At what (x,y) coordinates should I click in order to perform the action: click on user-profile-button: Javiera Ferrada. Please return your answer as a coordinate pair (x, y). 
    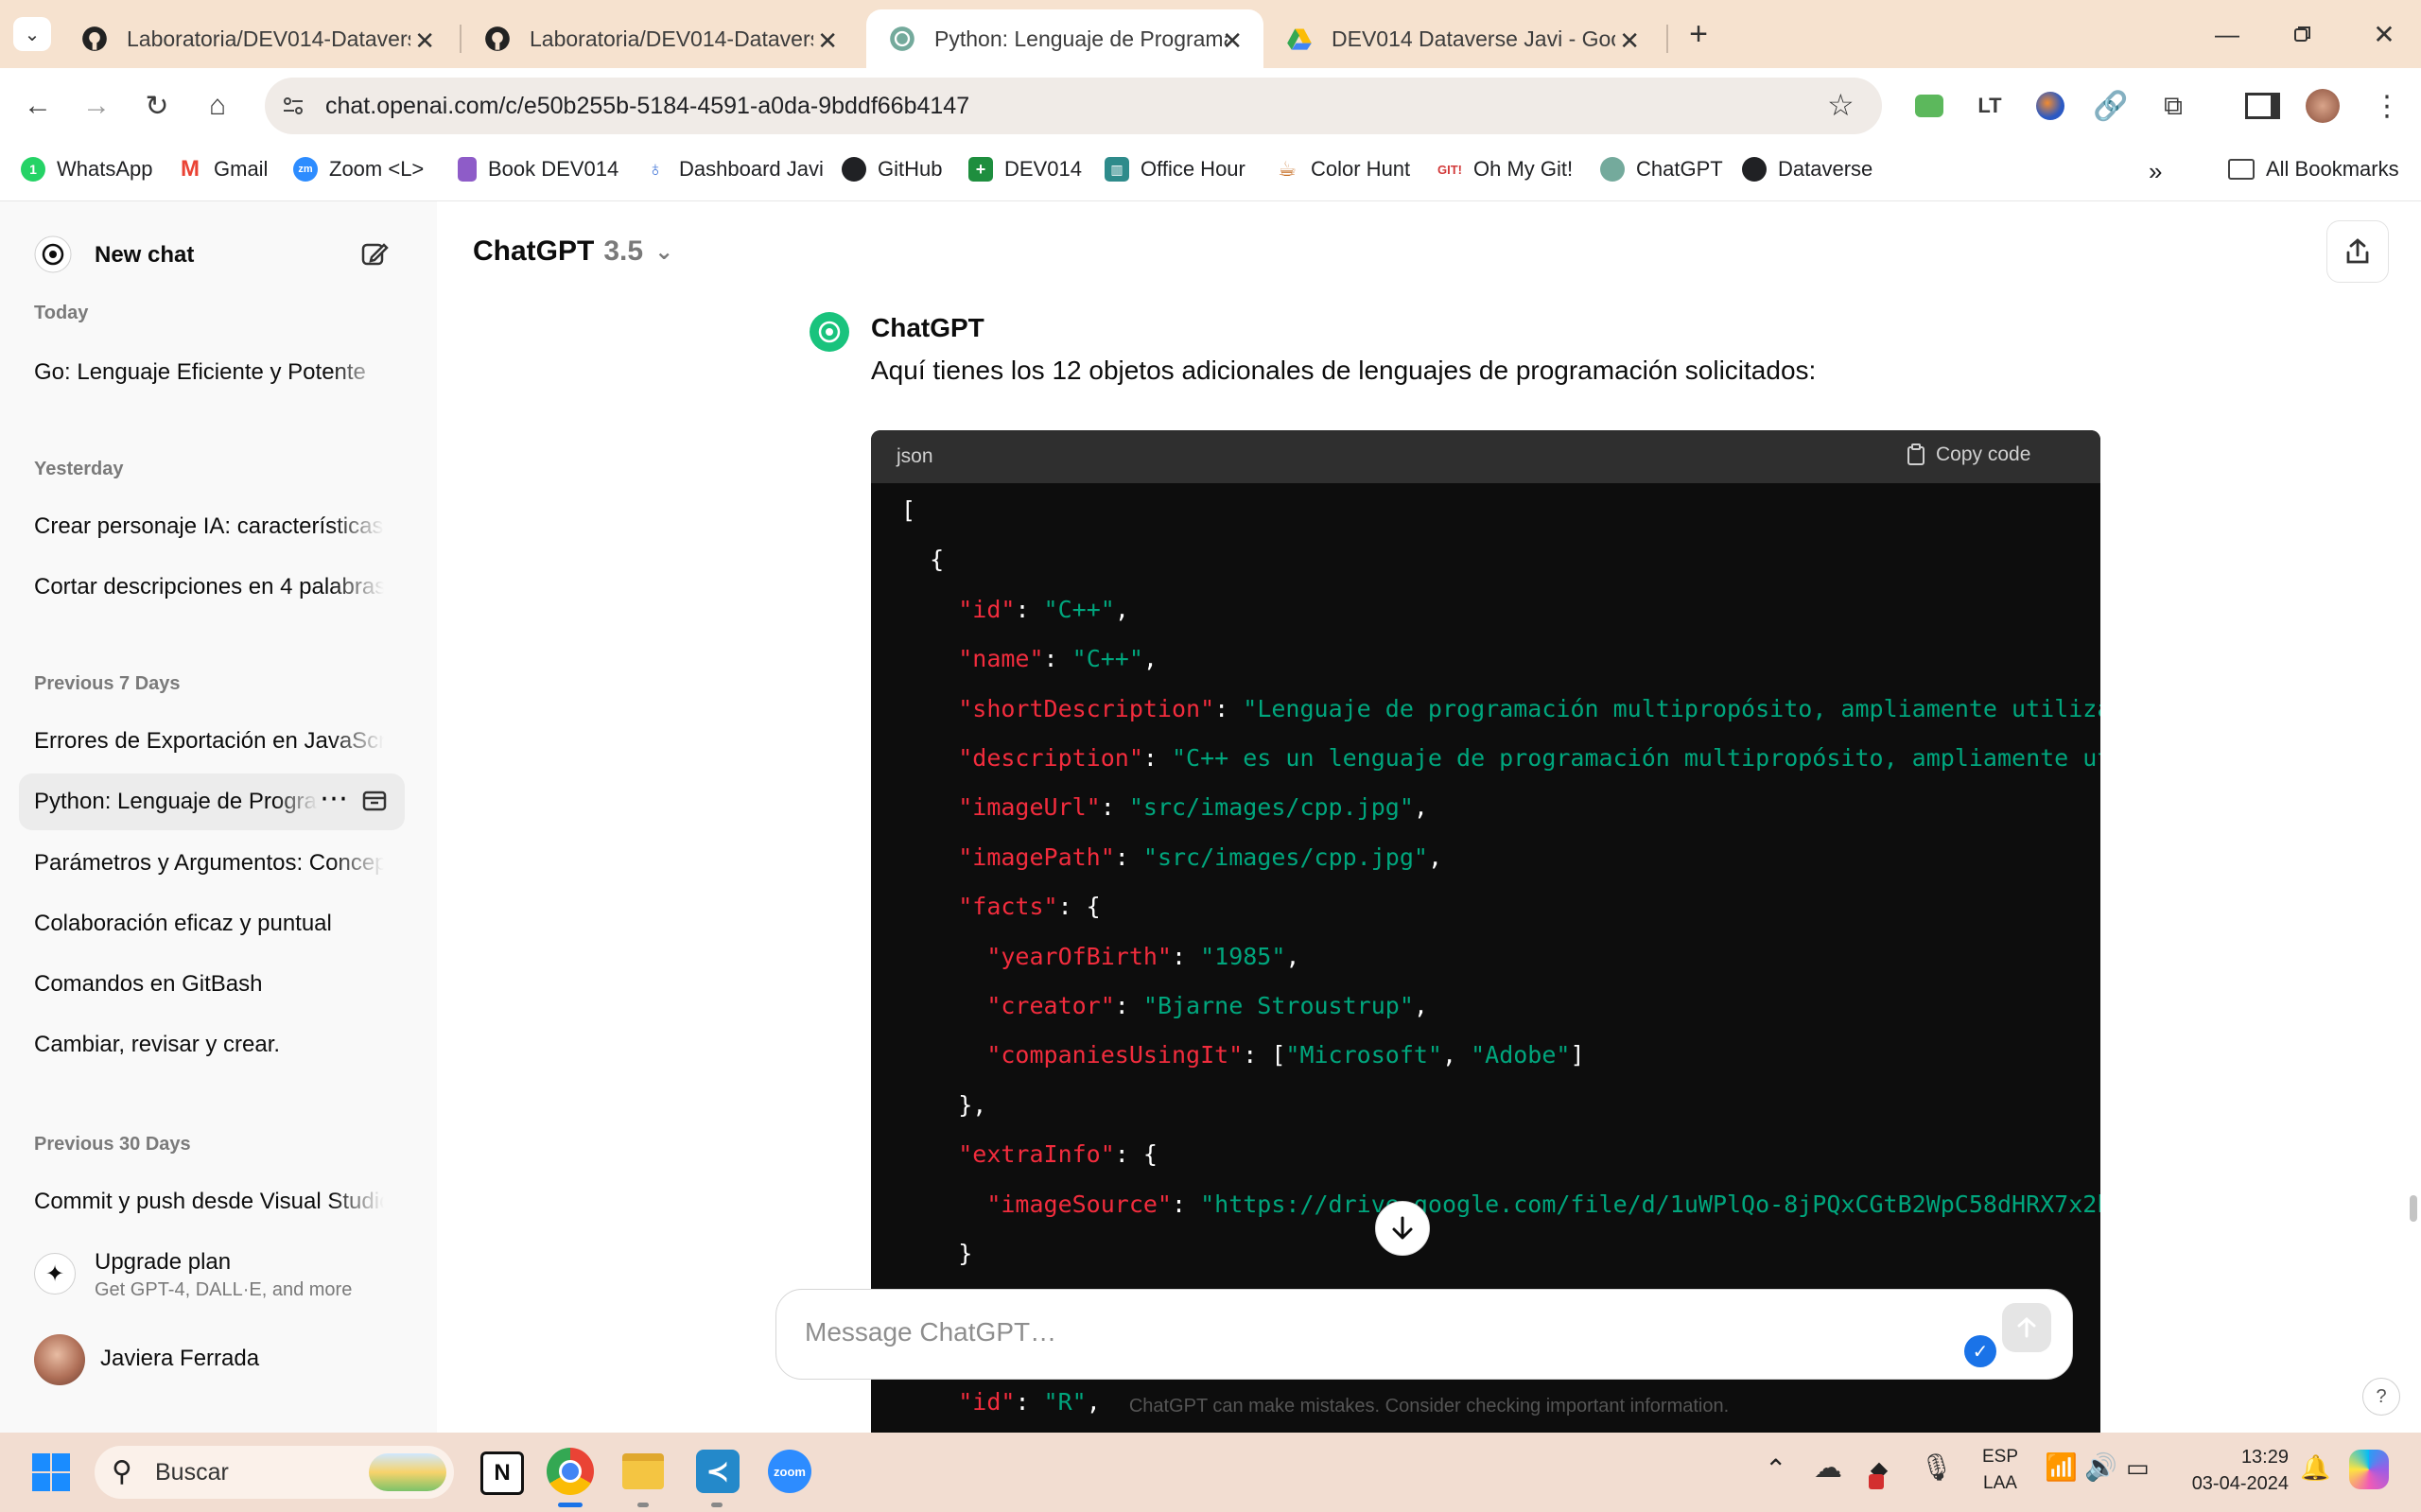
    Looking at the image, I should click on (212, 1358).